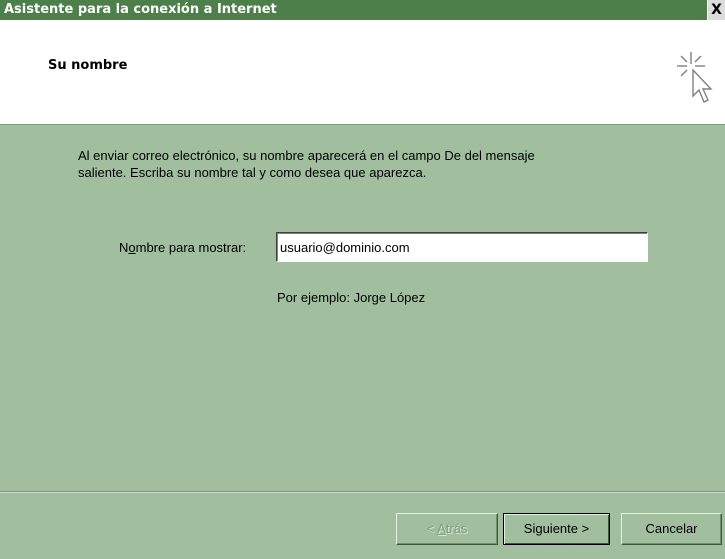 This screenshot has width=725, height=559. Describe the element at coordinates (140, 9) in the screenshot. I see `window-title: Asistente para la conexión a Internet` at that location.